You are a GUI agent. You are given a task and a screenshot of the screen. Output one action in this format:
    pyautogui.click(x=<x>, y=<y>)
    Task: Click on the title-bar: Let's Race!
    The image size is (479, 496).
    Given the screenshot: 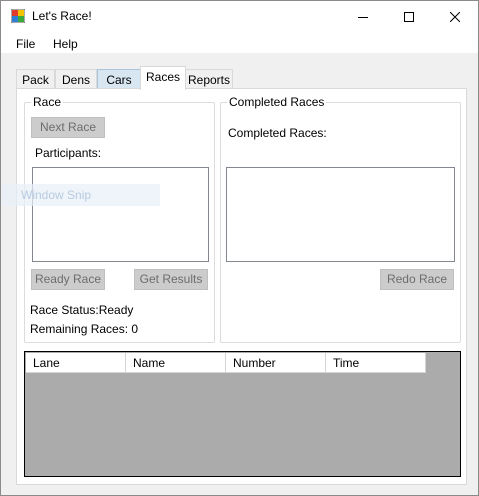 What is the action you would take?
    pyautogui.click(x=239, y=16)
    